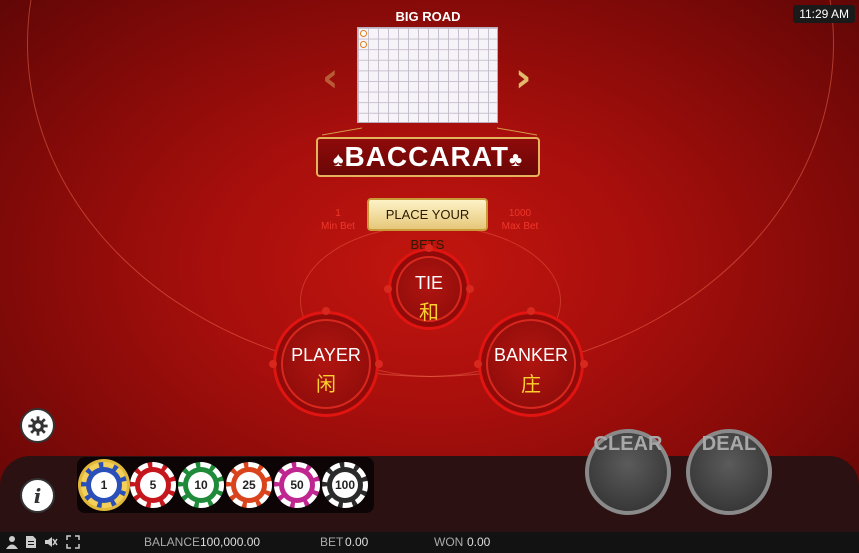 The height and width of the screenshot is (553, 859). What do you see at coordinates (338, 220) in the screenshot?
I see `min-bet-limit: 1 Min Bet` at bounding box center [338, 220].